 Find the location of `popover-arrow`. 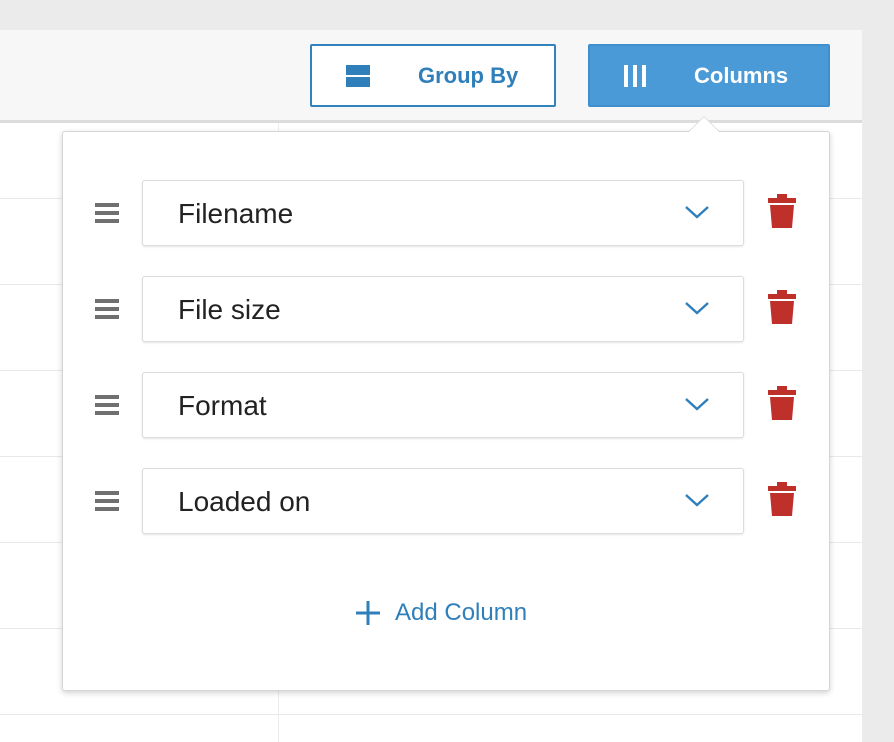

popover-arrow is located at coordinates (704, 124).